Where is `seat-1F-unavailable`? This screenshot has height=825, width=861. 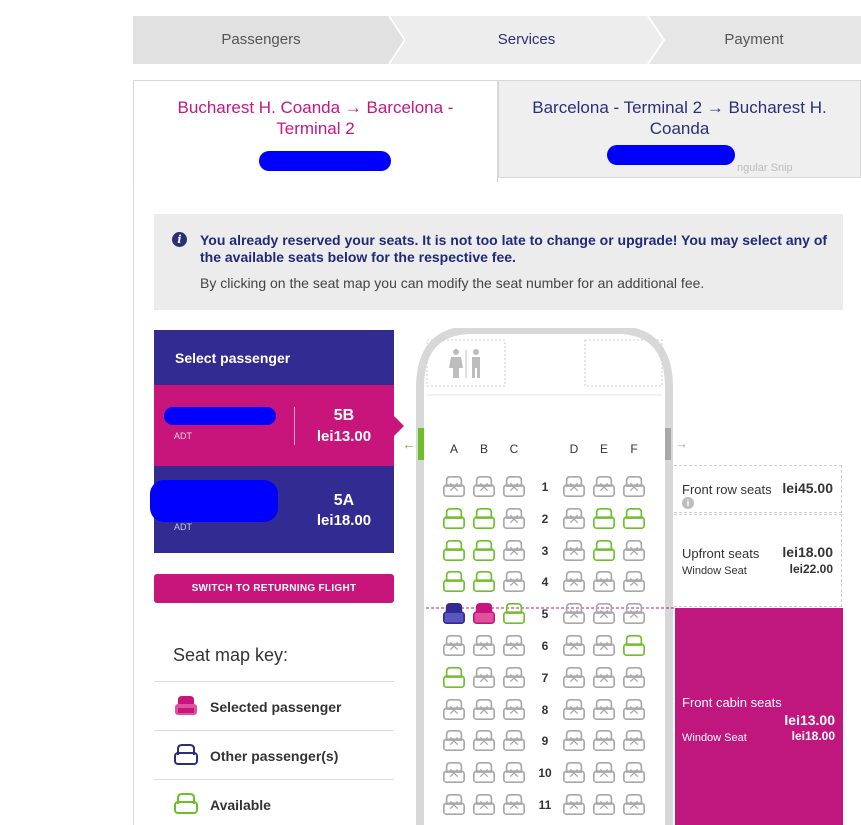 seat-1F-unavailable is located at coordinates (634, 487).